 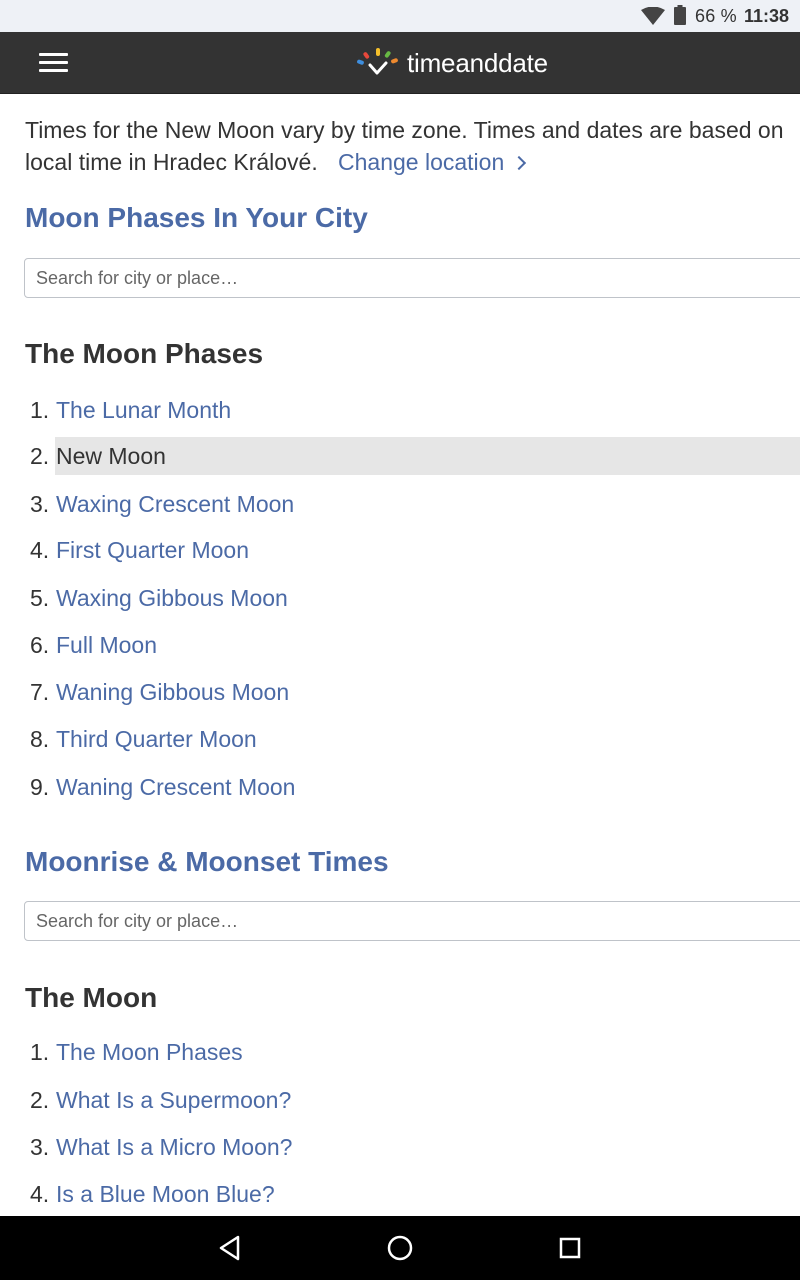 I want to click on moon-link-micro-moon: What Is a Micro Moon?, so click(x=174, y=1147).